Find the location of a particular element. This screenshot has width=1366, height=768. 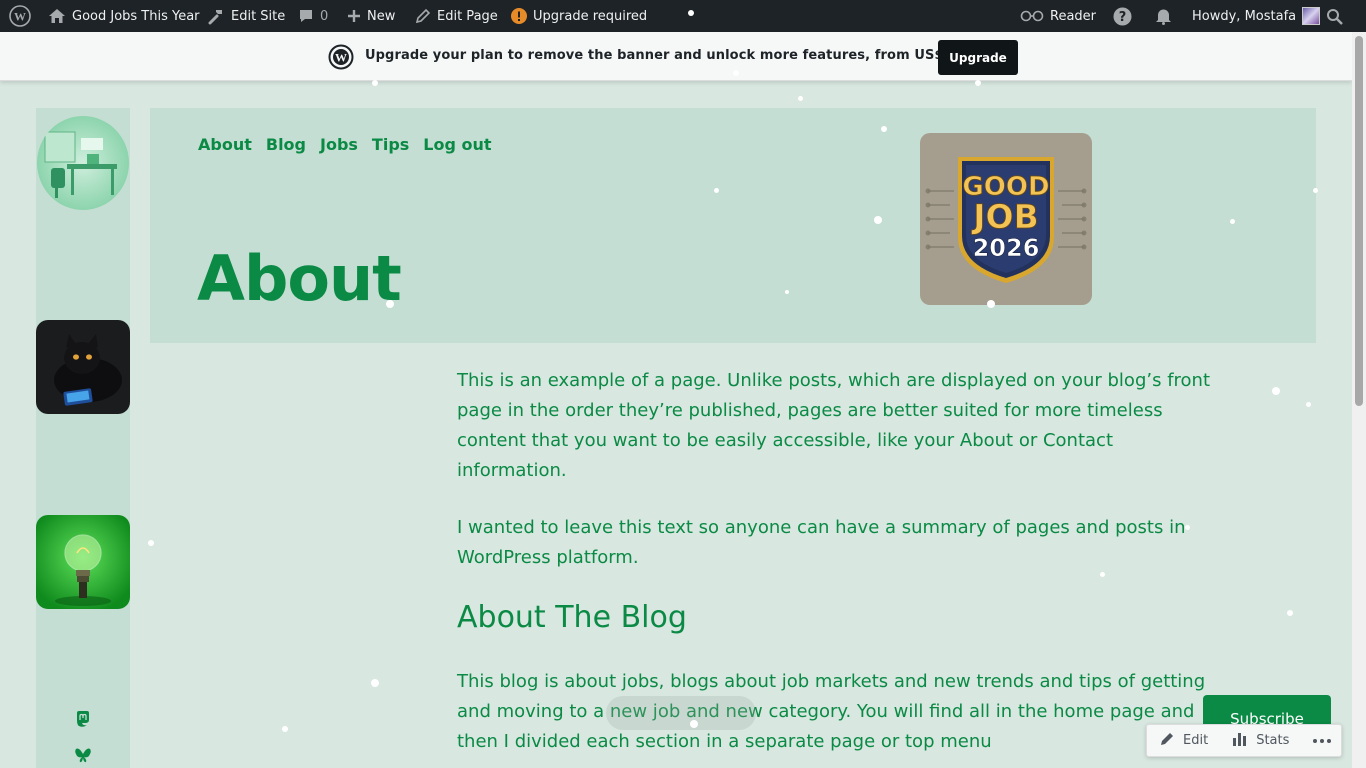

edit-action-label: Edit is located at coordinates (1196, 740).